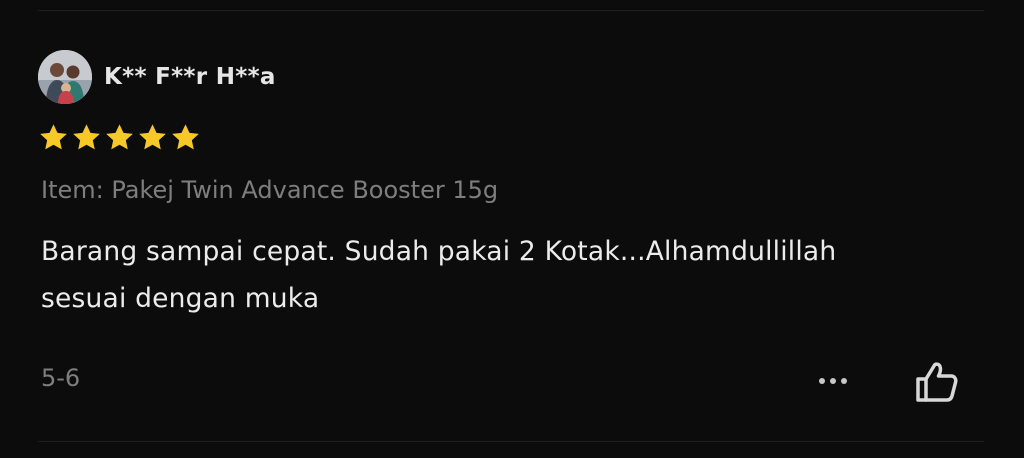 The height and width of the screenshot is (458, 1024). I want to click on like-button, so click(937, 382).